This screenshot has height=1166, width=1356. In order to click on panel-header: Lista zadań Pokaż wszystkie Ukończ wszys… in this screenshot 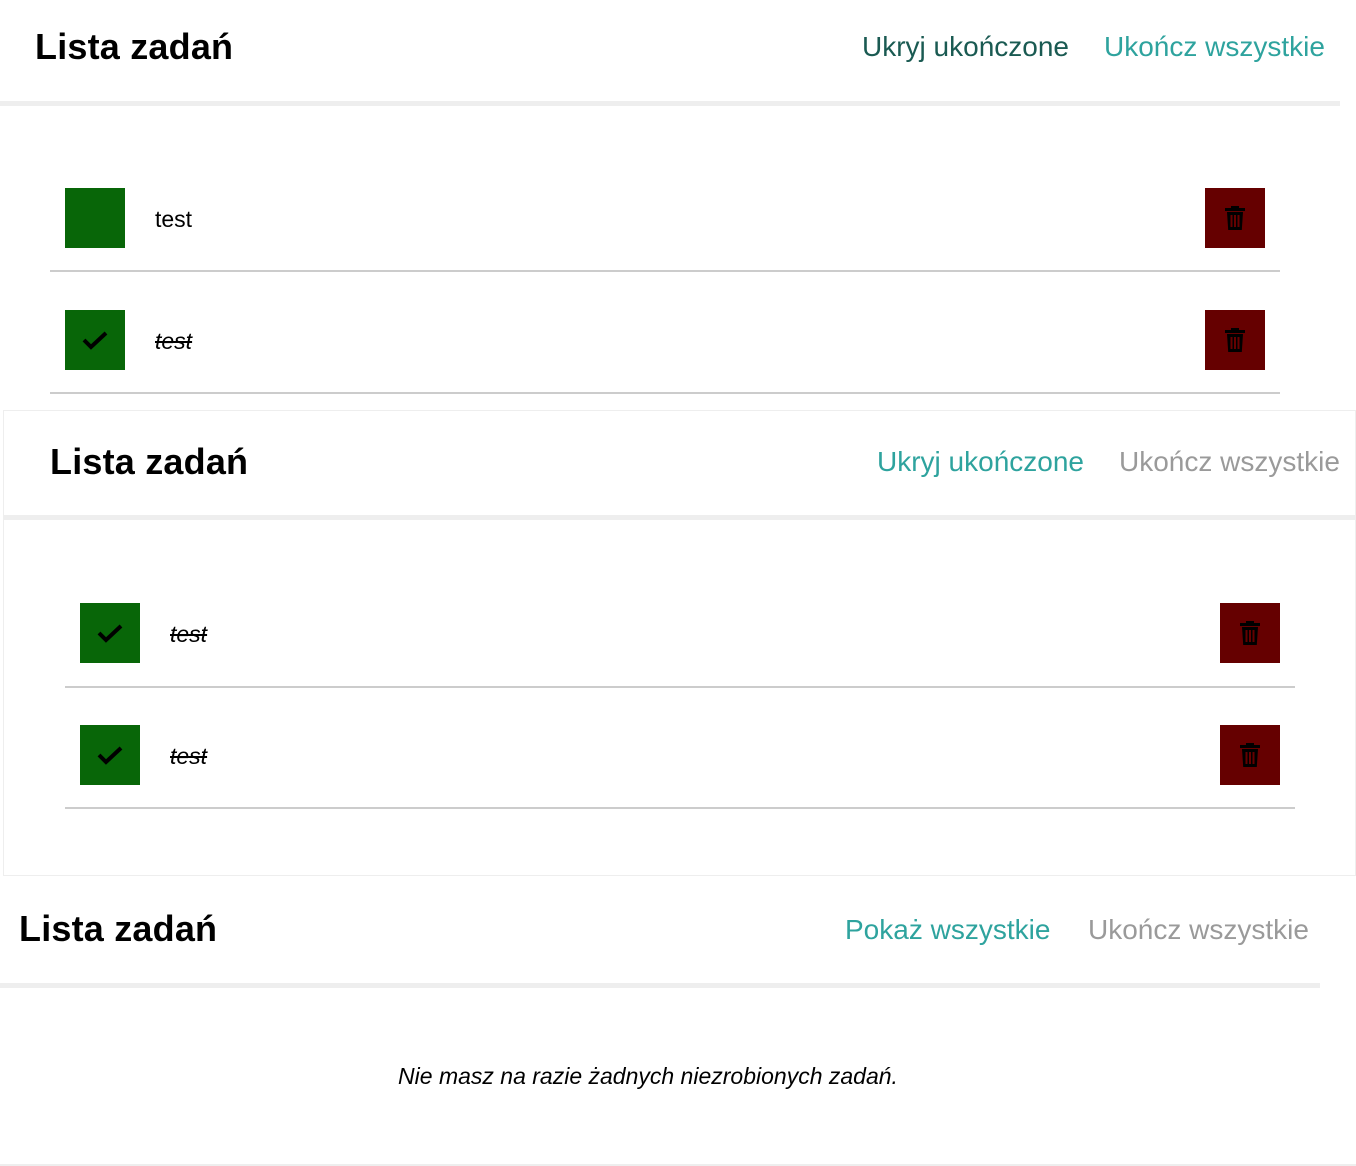, I will do `click(660, 932)`.